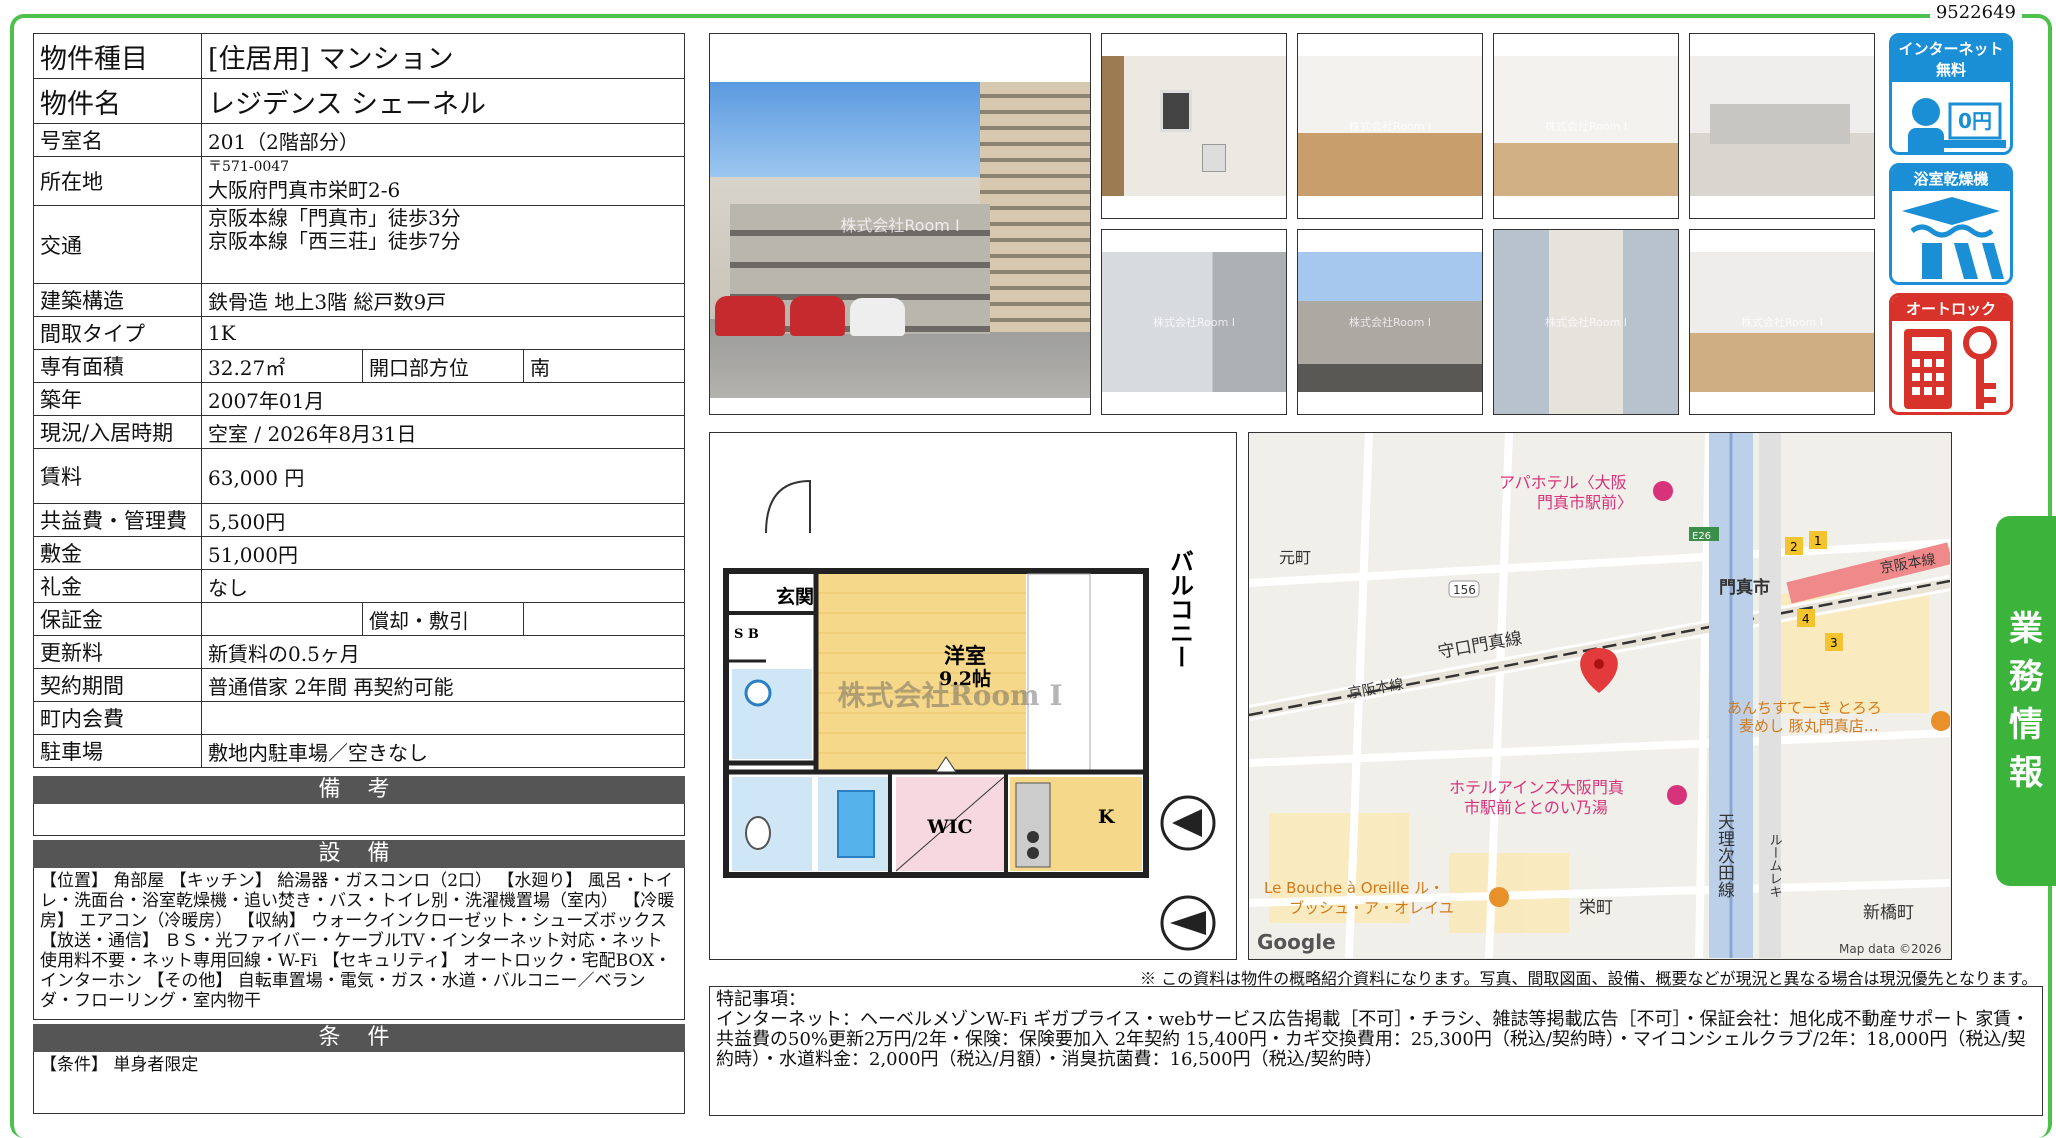 This screenshot has width=2056, height=1138. What do you see at coordinates (1804, 708) in the screenshot?
I see `map-restaurant: あんちすてーき とろろ` at bounding box center [1804, 708].